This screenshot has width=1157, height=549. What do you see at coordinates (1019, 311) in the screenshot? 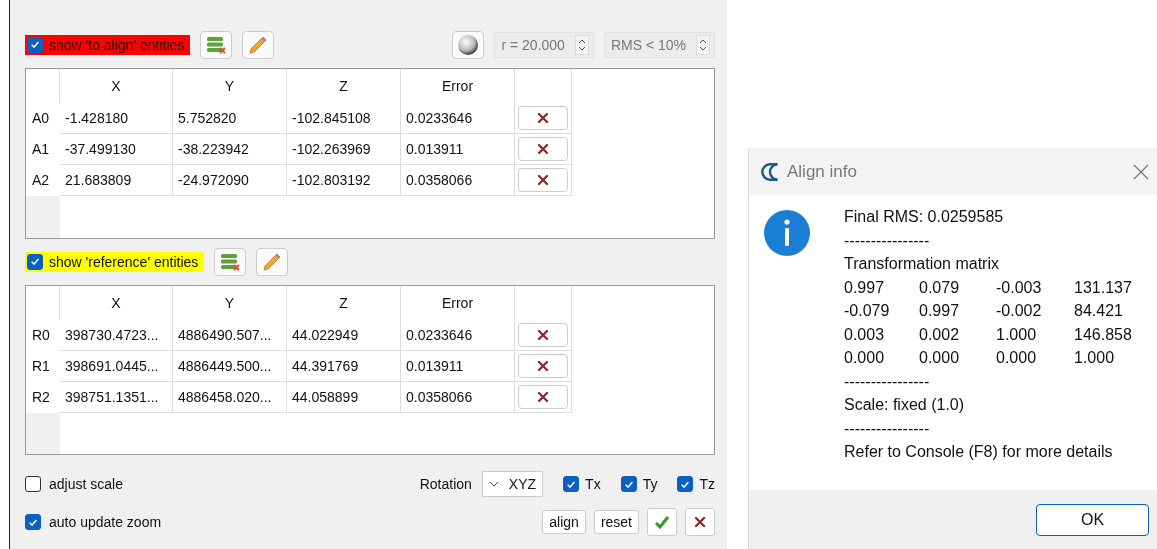
I see `matrix-value: -0.002` at bounding box center [1019, 311].